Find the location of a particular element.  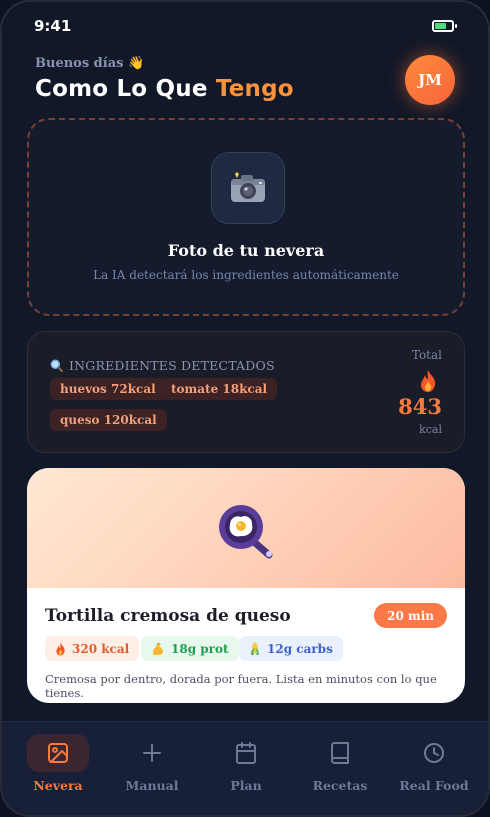

total-kcal-unit: kcal is located at coordinates (430, 429).